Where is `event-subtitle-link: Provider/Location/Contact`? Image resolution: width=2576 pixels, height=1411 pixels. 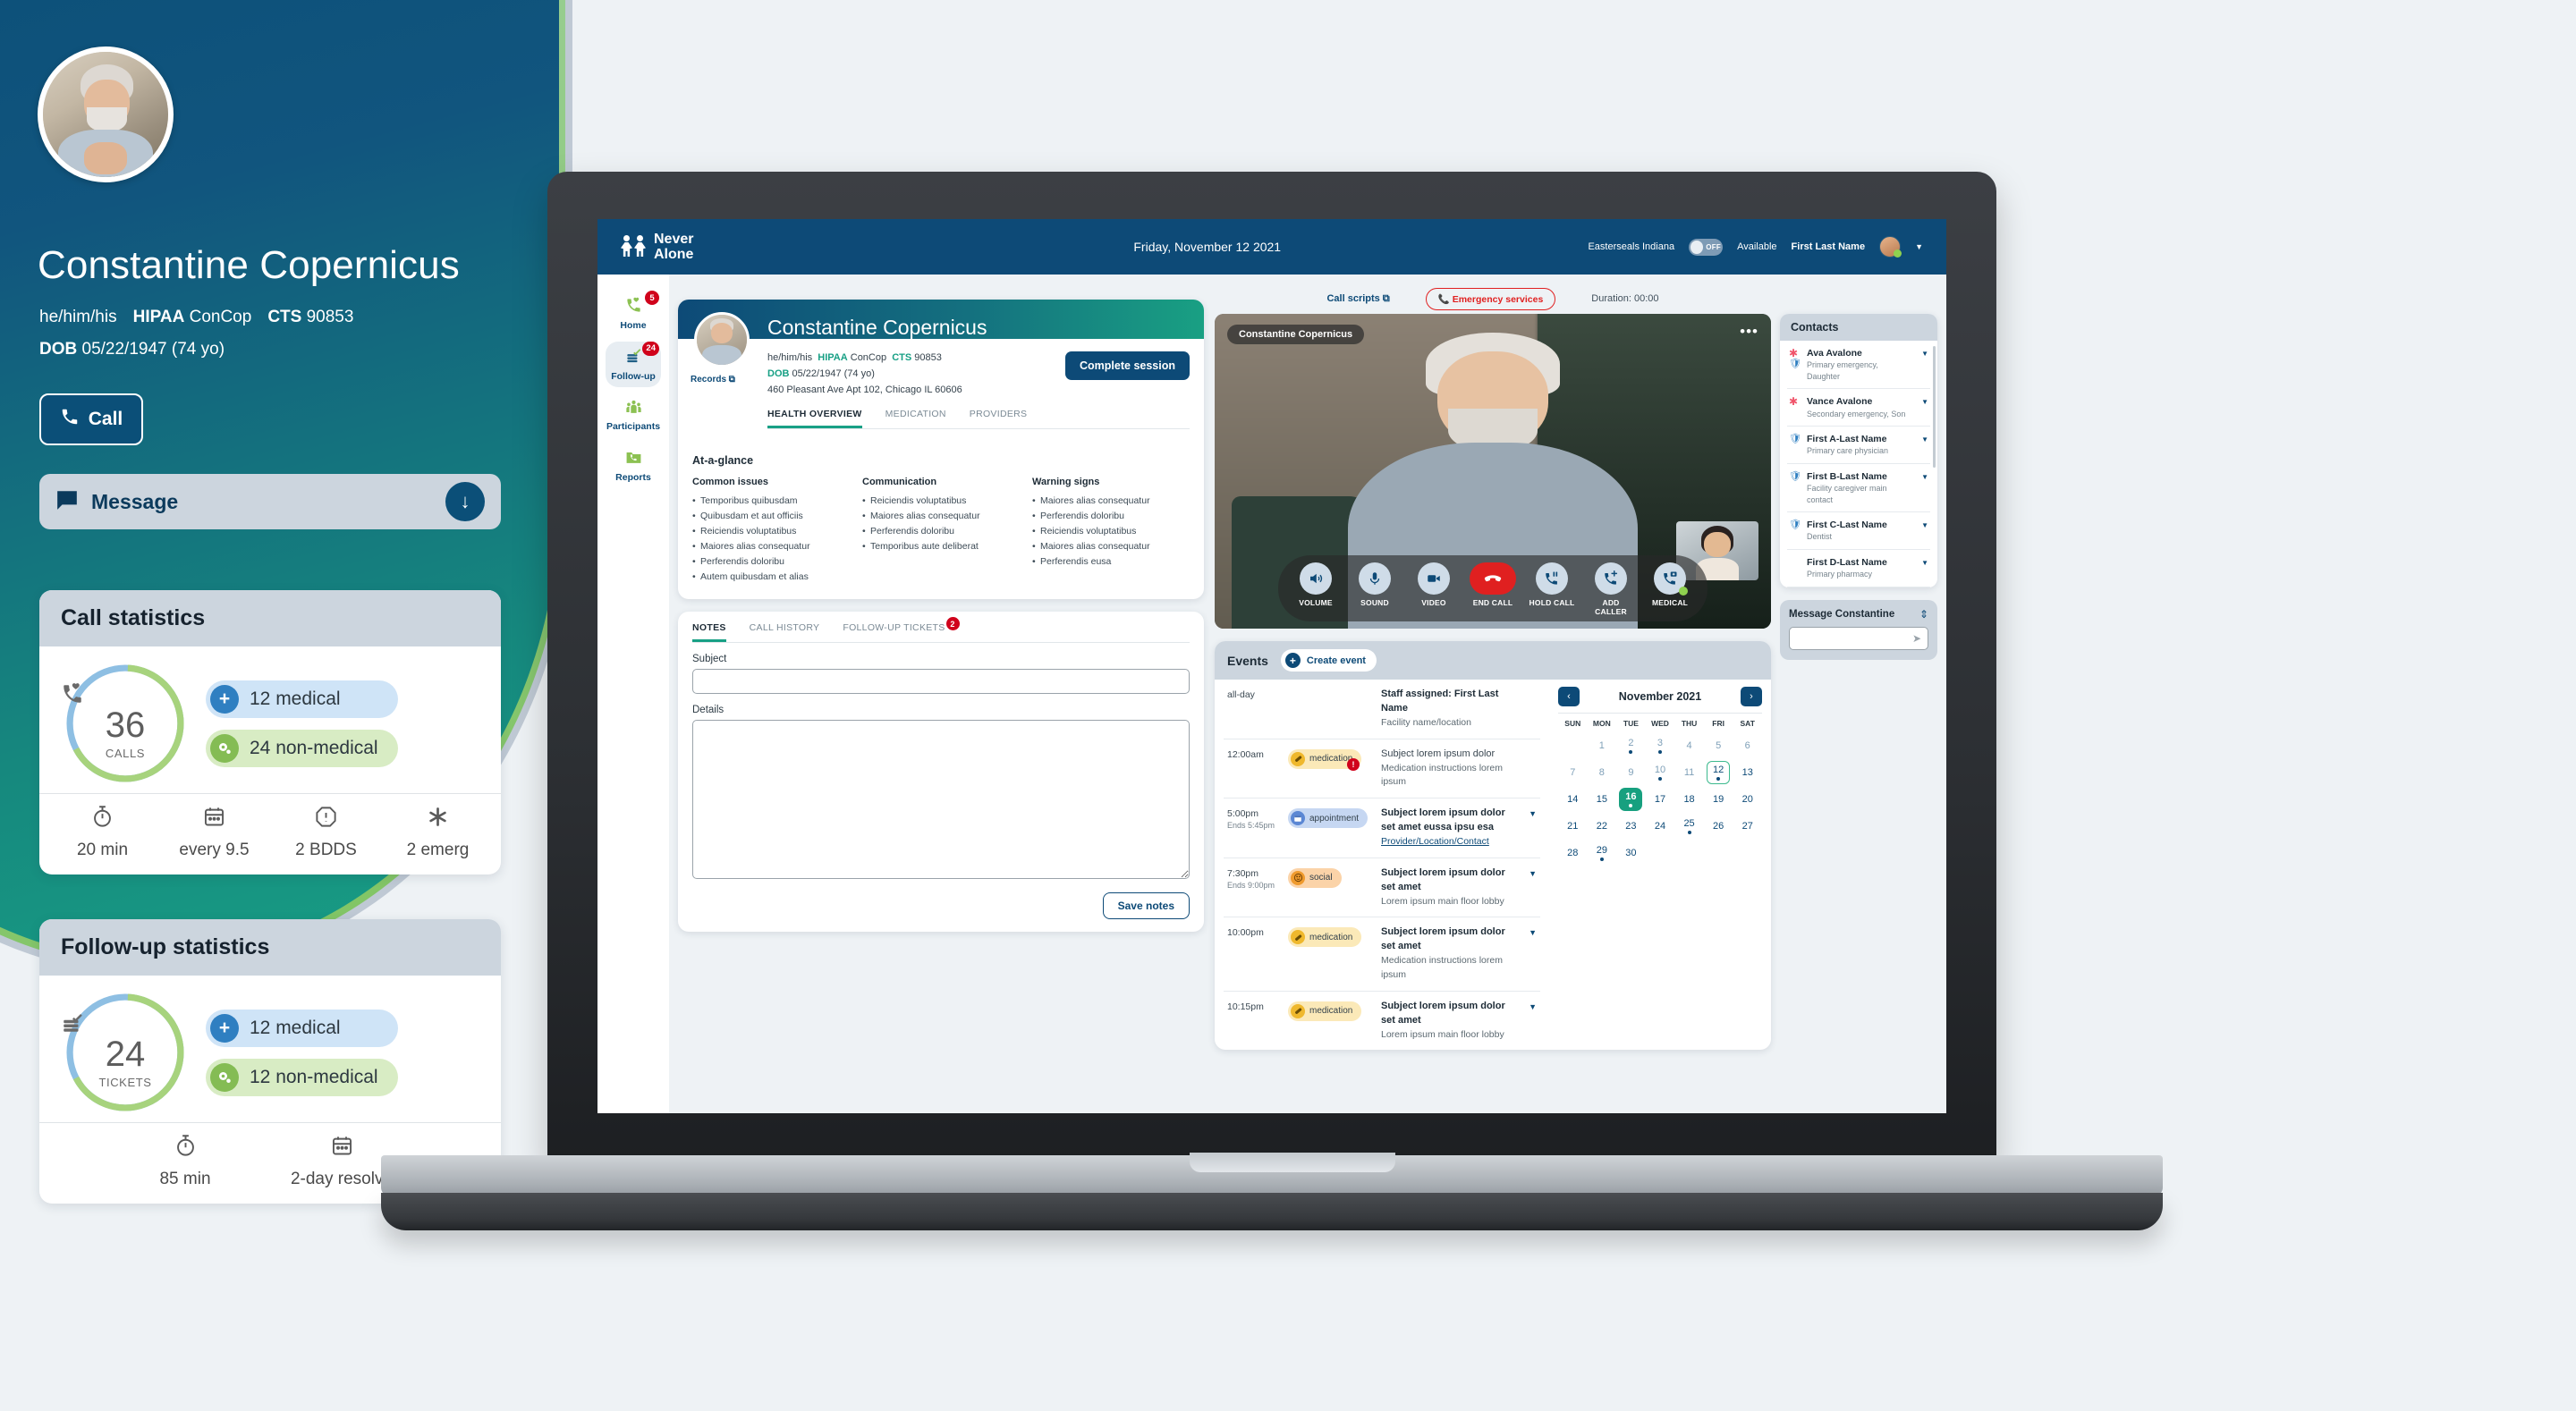 event-subtitle-link: Provider/Location/Contact is located at coordinates (1447, 842).